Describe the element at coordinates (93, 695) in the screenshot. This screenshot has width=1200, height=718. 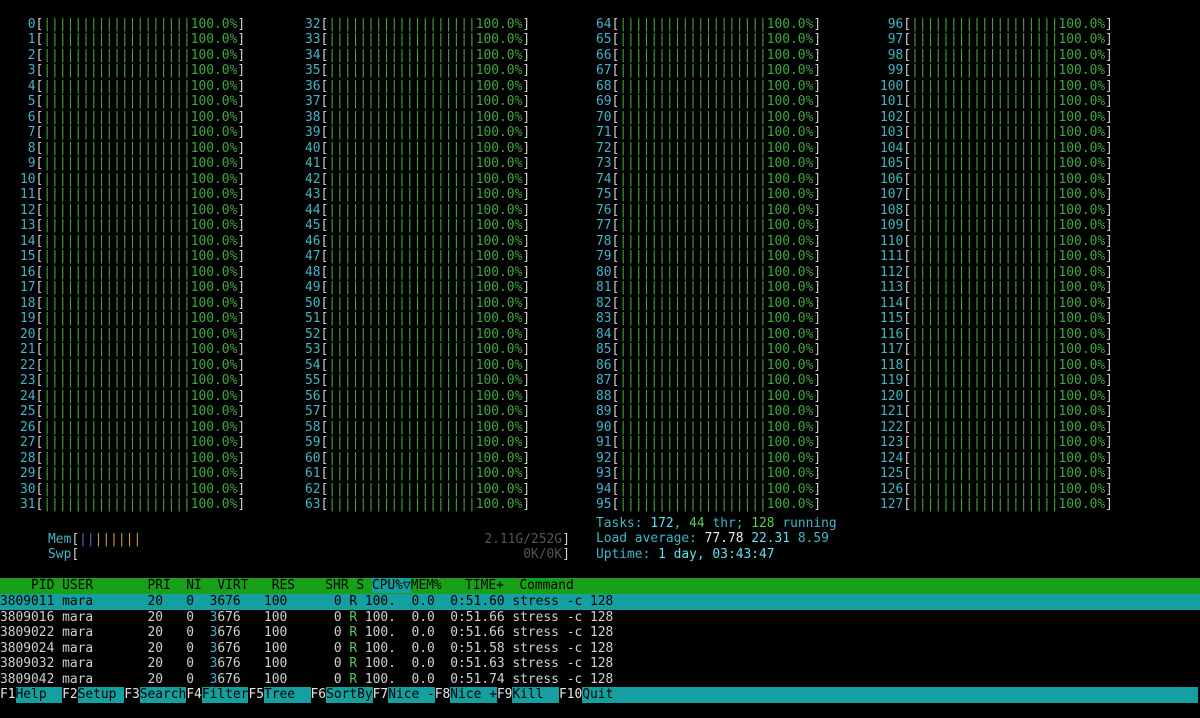
I see `fkey-f2: F2Setup` at that location.